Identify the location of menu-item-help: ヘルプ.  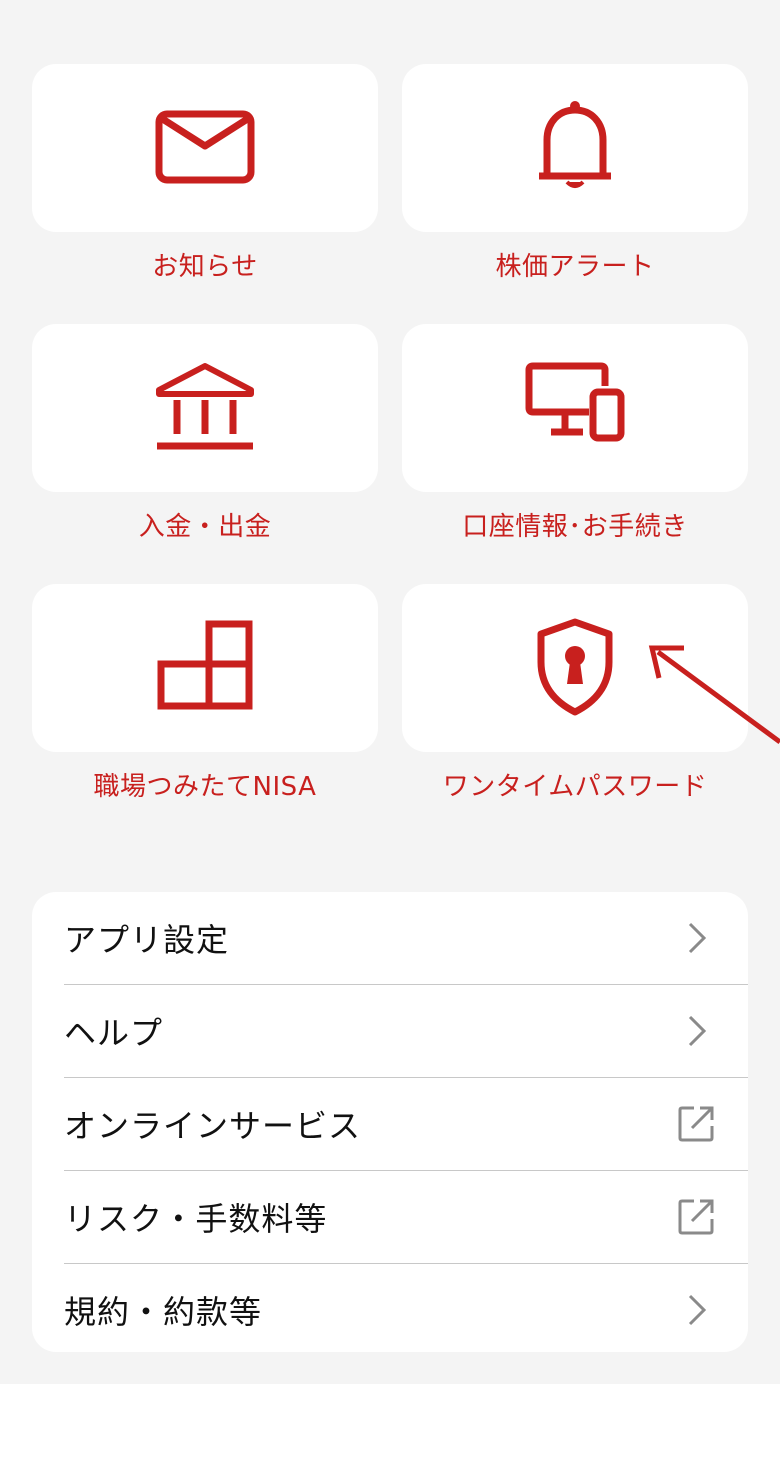
(406, 1031).